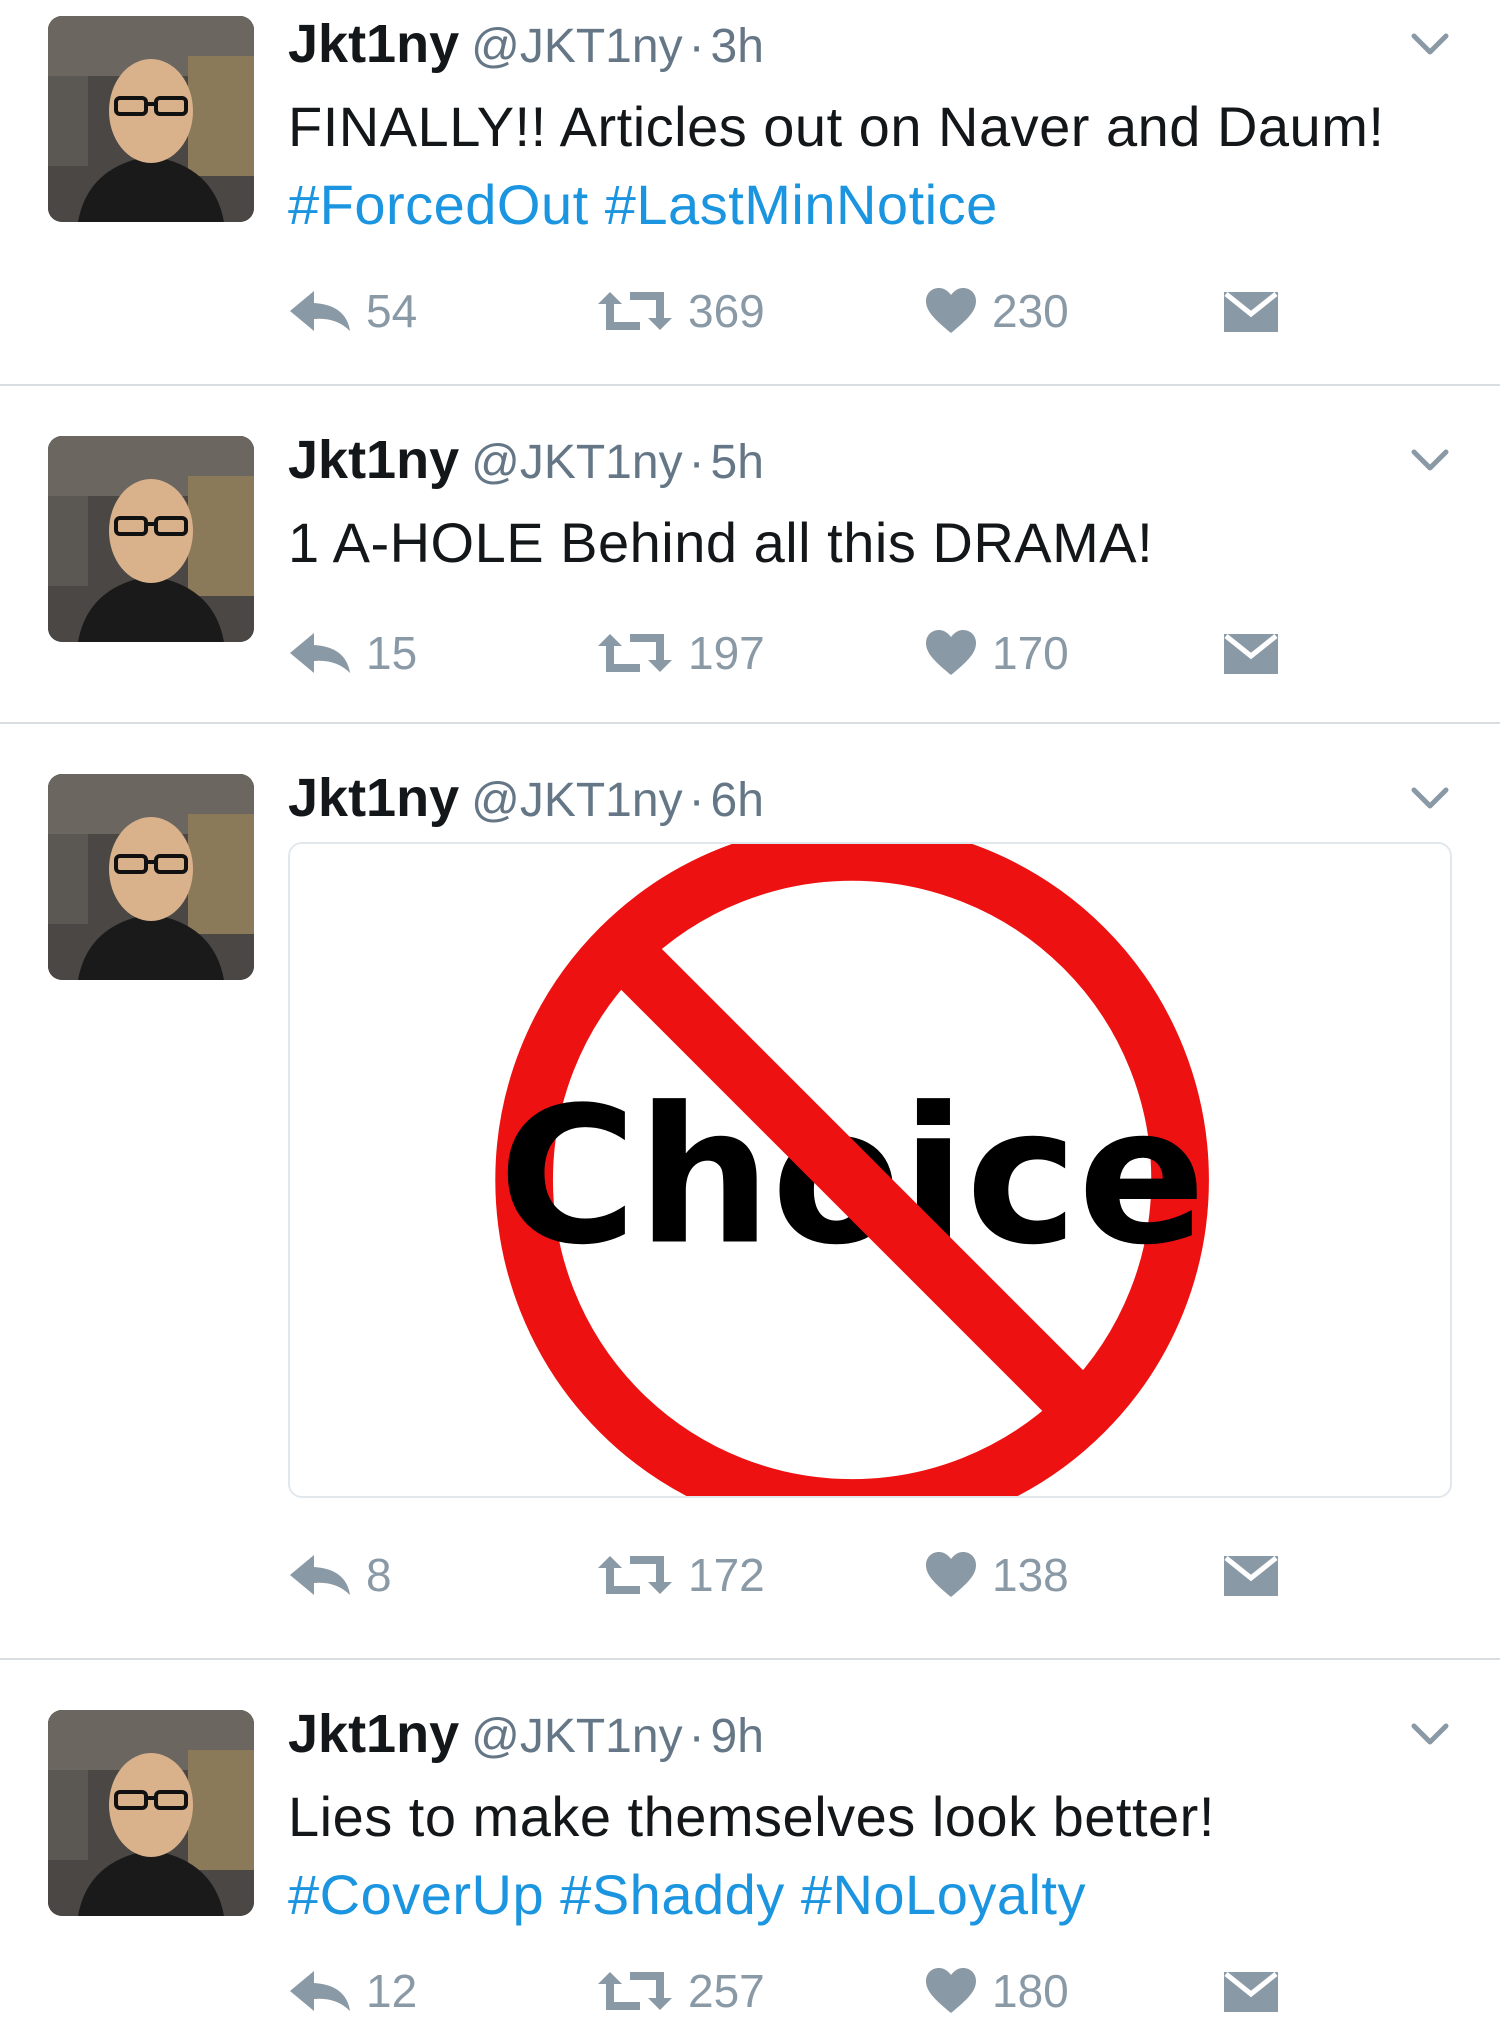 The height and width of the screenshot is (2028, 1500). What do you see at coordinates (672, 1894) in the screenshot?
I see `hashtag-link: #Shaddy` at bounding box center [672, 1894].